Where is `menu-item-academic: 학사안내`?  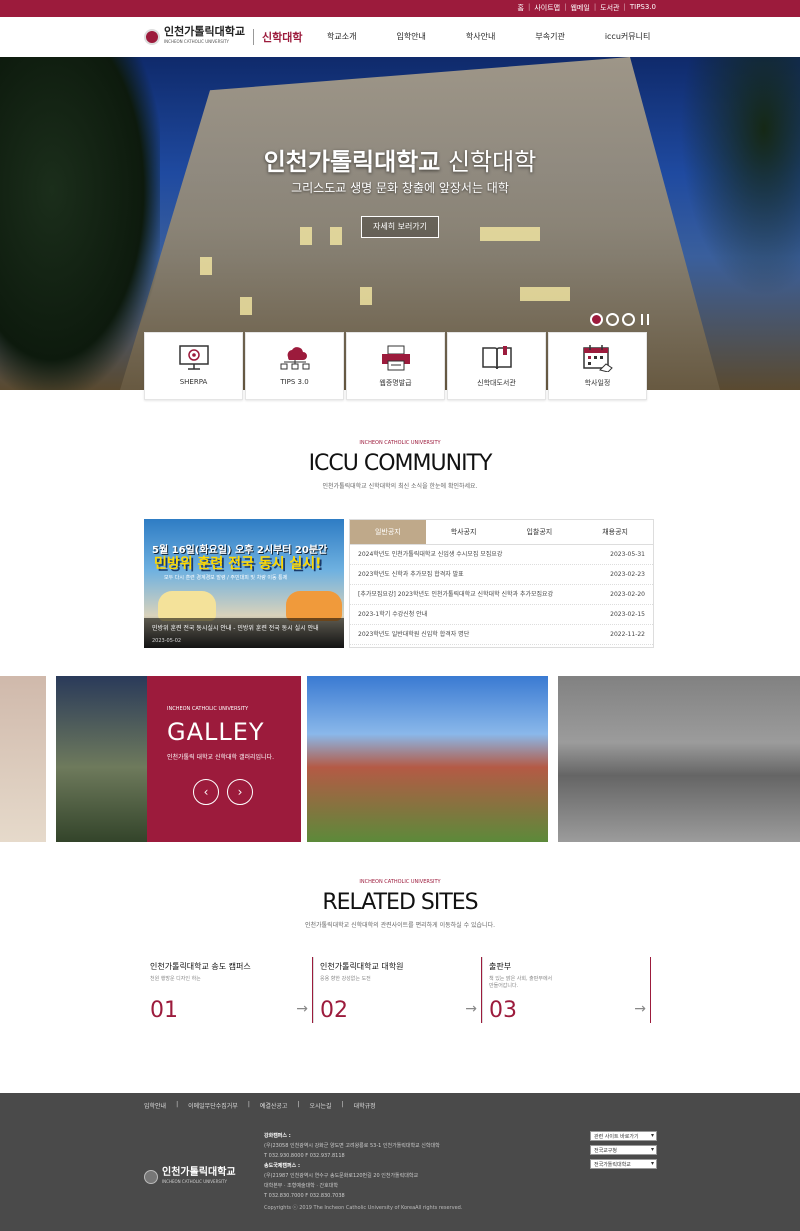 menu-item-academic: 학사안내 is located at coordinates (480, 36).